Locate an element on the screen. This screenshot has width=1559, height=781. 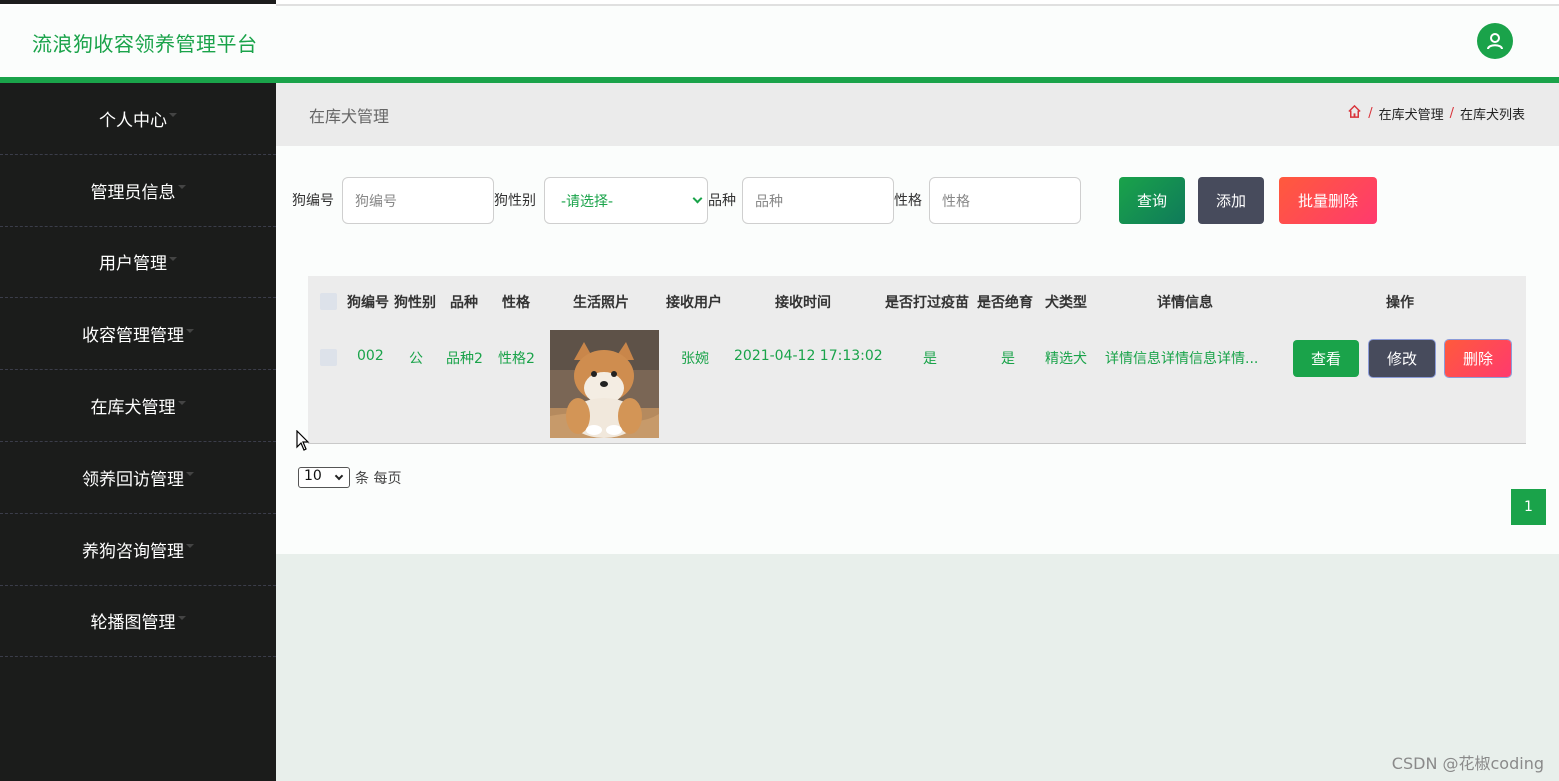
breadcrumb: / 在库犬管理 / 在库犬列表 is located at coordinates (1436, 113).